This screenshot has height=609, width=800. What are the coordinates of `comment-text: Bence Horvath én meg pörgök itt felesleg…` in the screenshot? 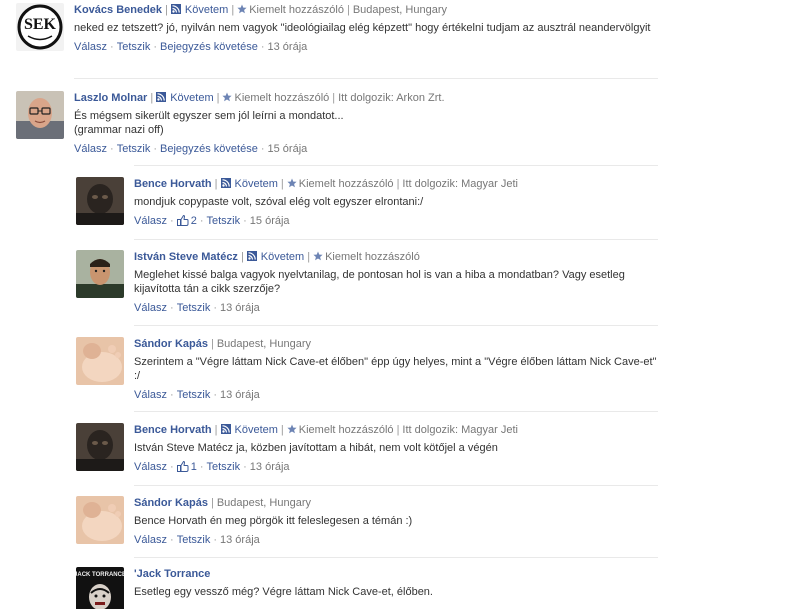 It's located at (273, 521).